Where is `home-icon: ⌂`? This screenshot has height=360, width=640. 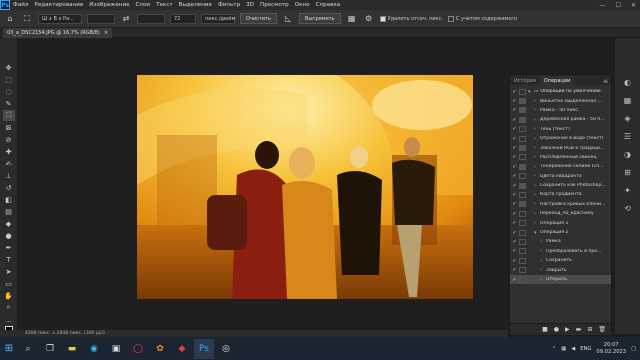 home-icon: ⌂ is located at coordinates (10, 19).